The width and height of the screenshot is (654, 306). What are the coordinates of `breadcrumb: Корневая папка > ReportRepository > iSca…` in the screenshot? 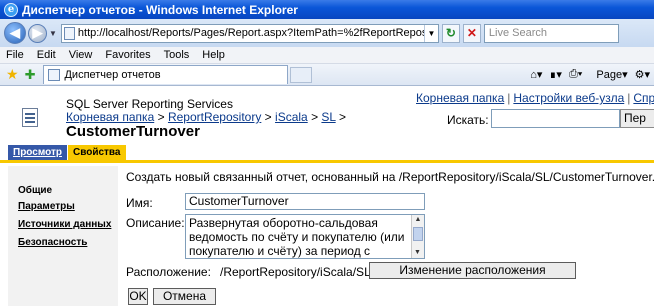 It's located at (206, 117).